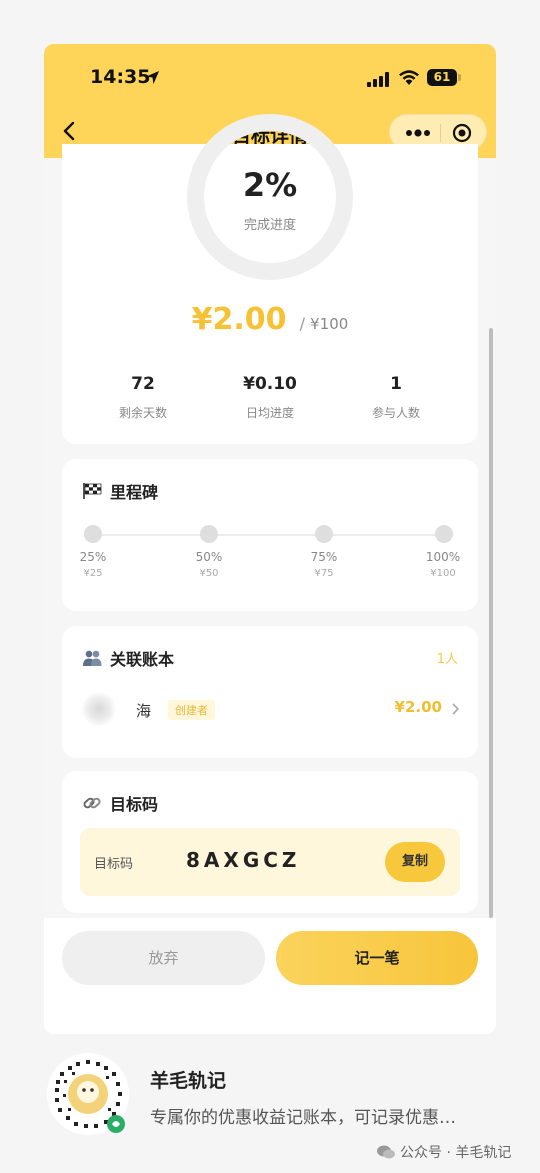  What do you see at coordinates (92, 491) in the screenshot?
I see `checkered-flag-icon` at bounding box center [92, 491].